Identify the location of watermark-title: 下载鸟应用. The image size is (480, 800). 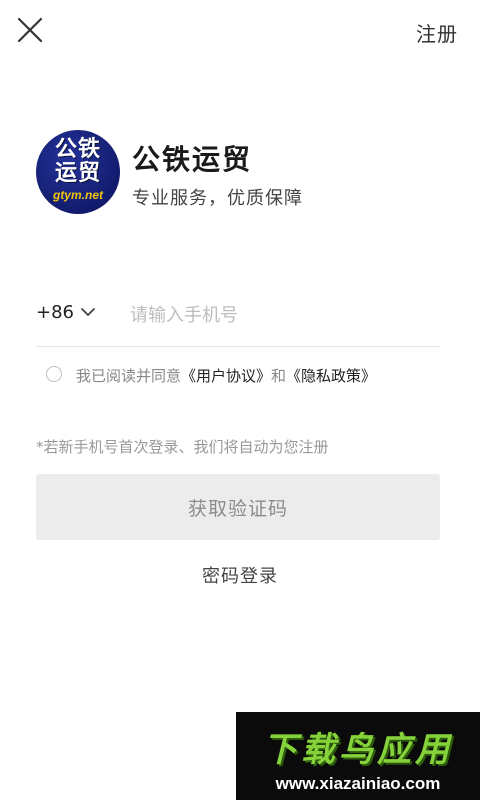
(358, 750).